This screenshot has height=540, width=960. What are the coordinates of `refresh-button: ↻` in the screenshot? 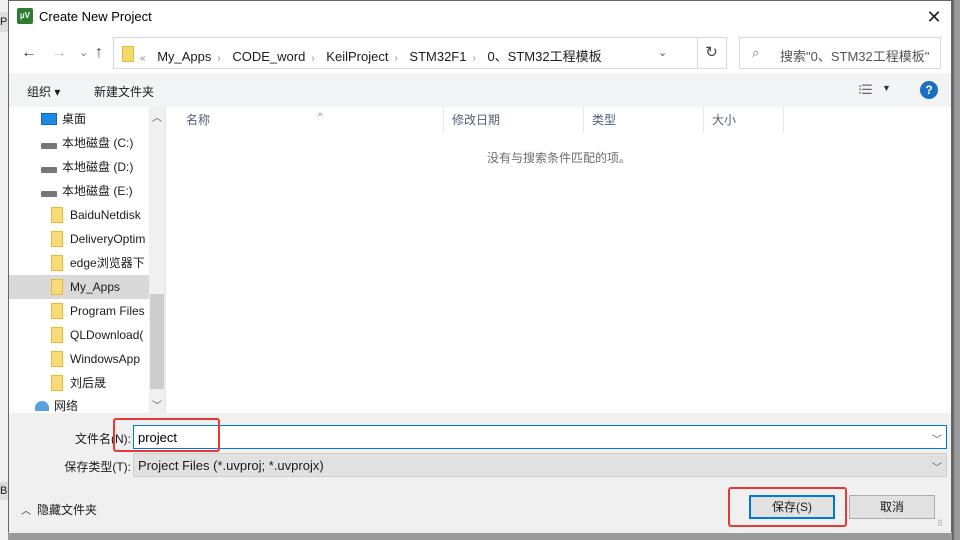 It's located at (712, 53).